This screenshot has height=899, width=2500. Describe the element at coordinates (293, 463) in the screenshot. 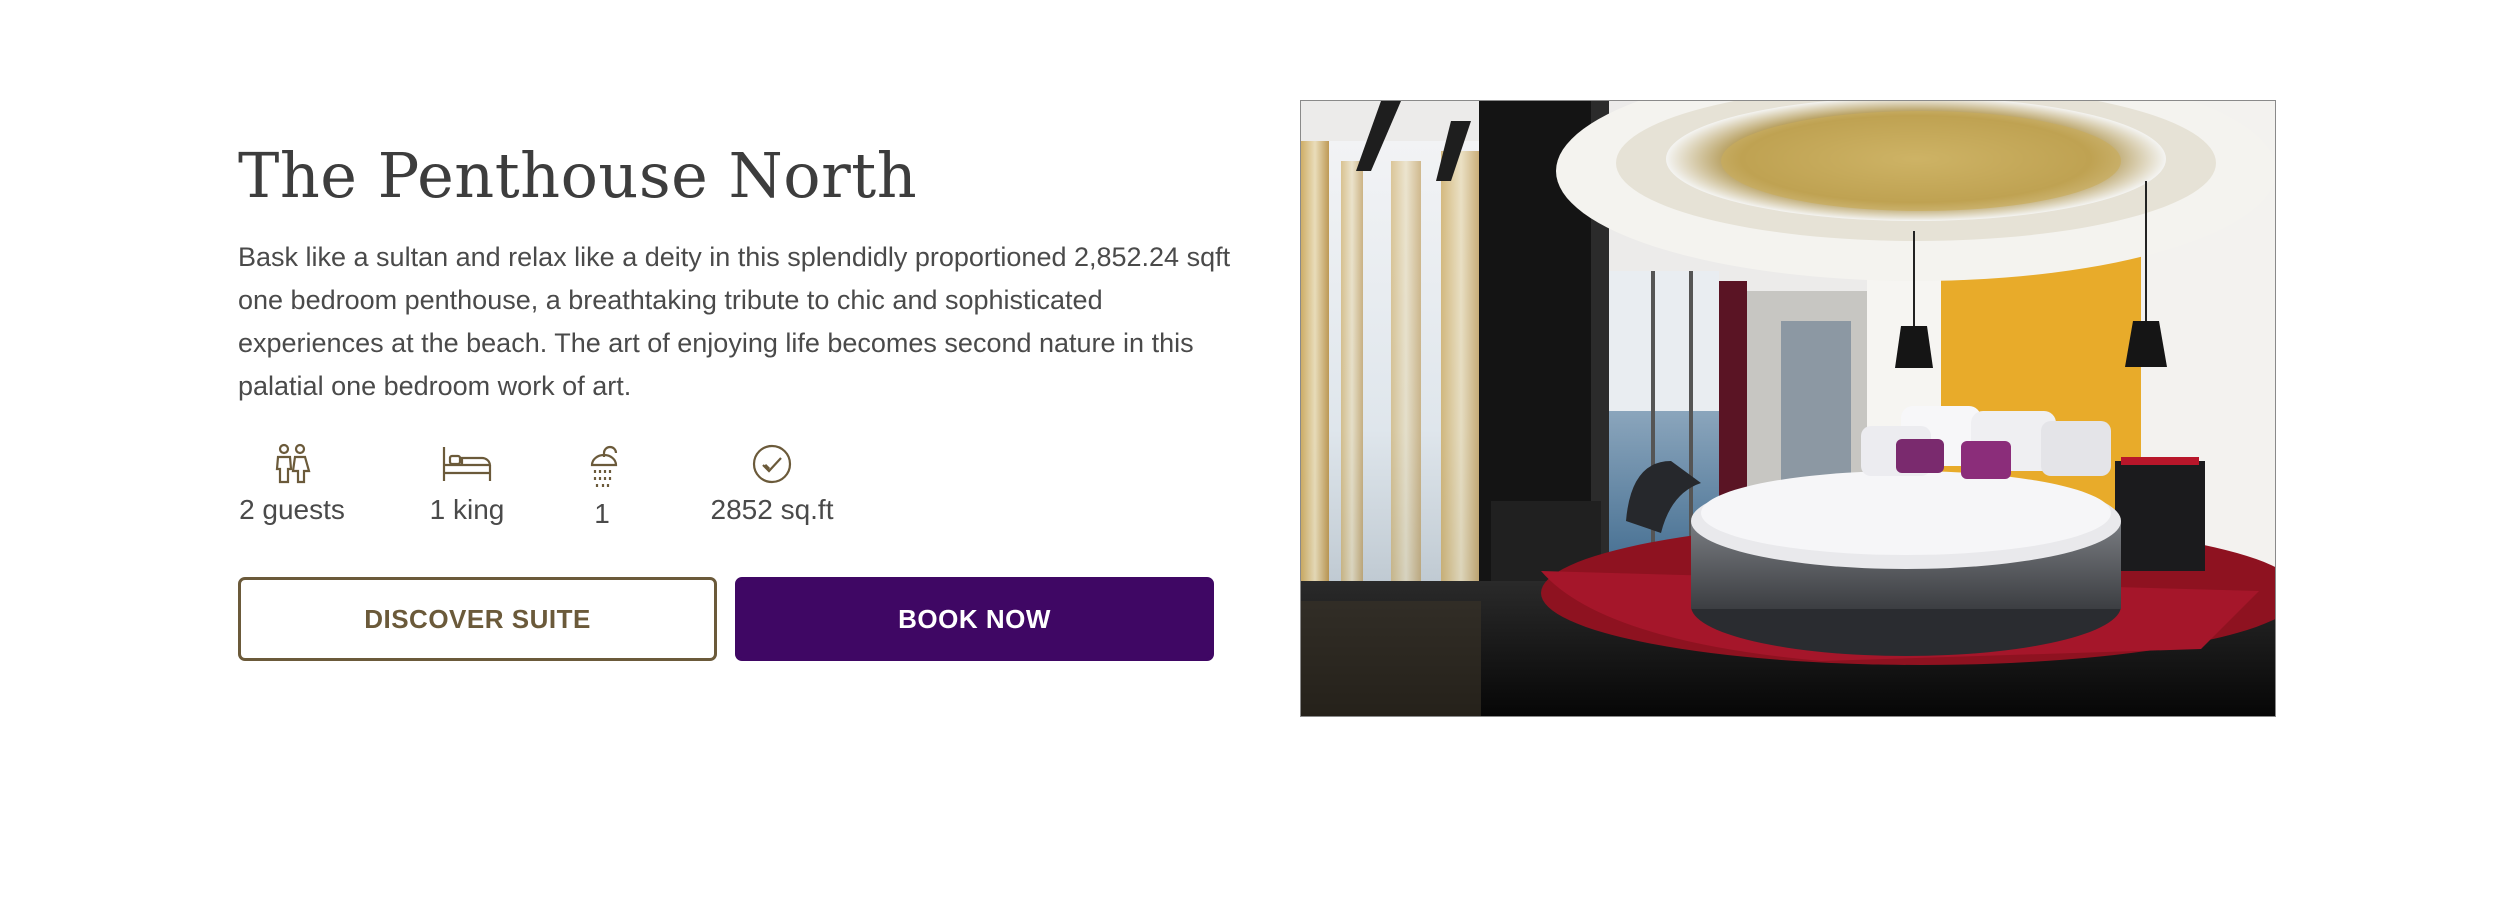

I see `guests-icon` at that location.